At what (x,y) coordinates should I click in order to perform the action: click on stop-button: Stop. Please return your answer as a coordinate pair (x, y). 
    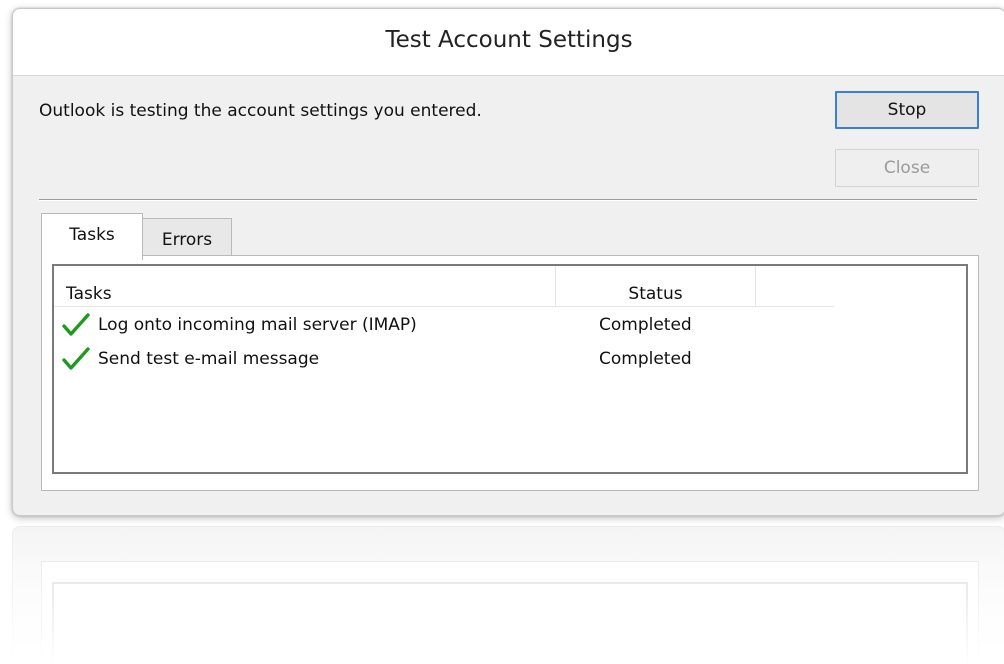
    Looking at the image, I should click on (907, 110).